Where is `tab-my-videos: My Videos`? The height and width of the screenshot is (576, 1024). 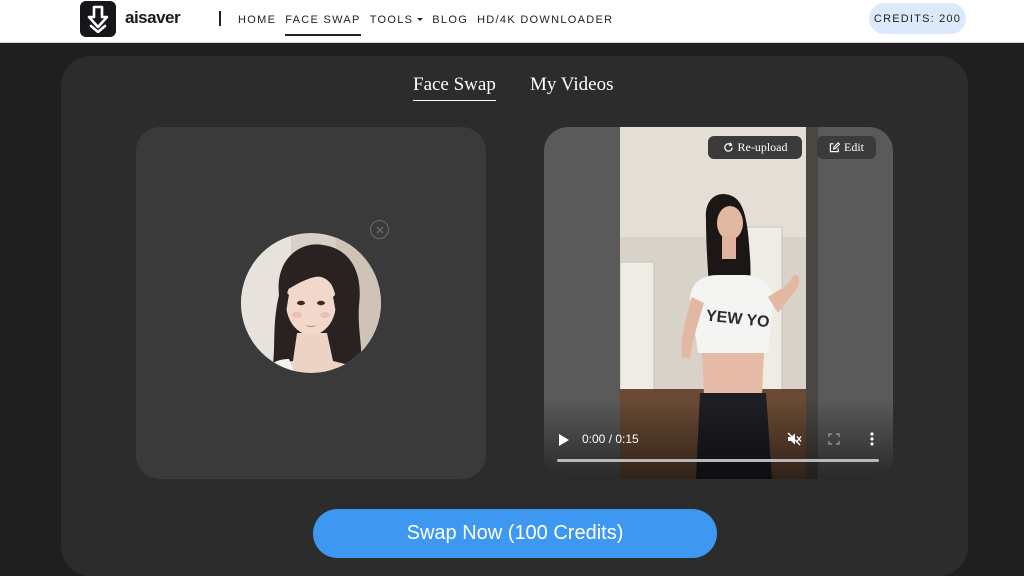
tab-my-videos: My Videos is located at coordinates (572, 85).